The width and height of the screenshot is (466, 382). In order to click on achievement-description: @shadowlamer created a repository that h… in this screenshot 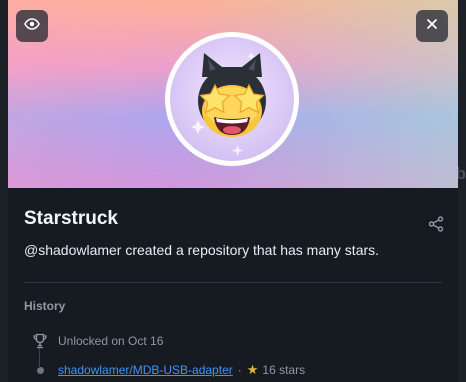, I will do `click(202, 250)`.